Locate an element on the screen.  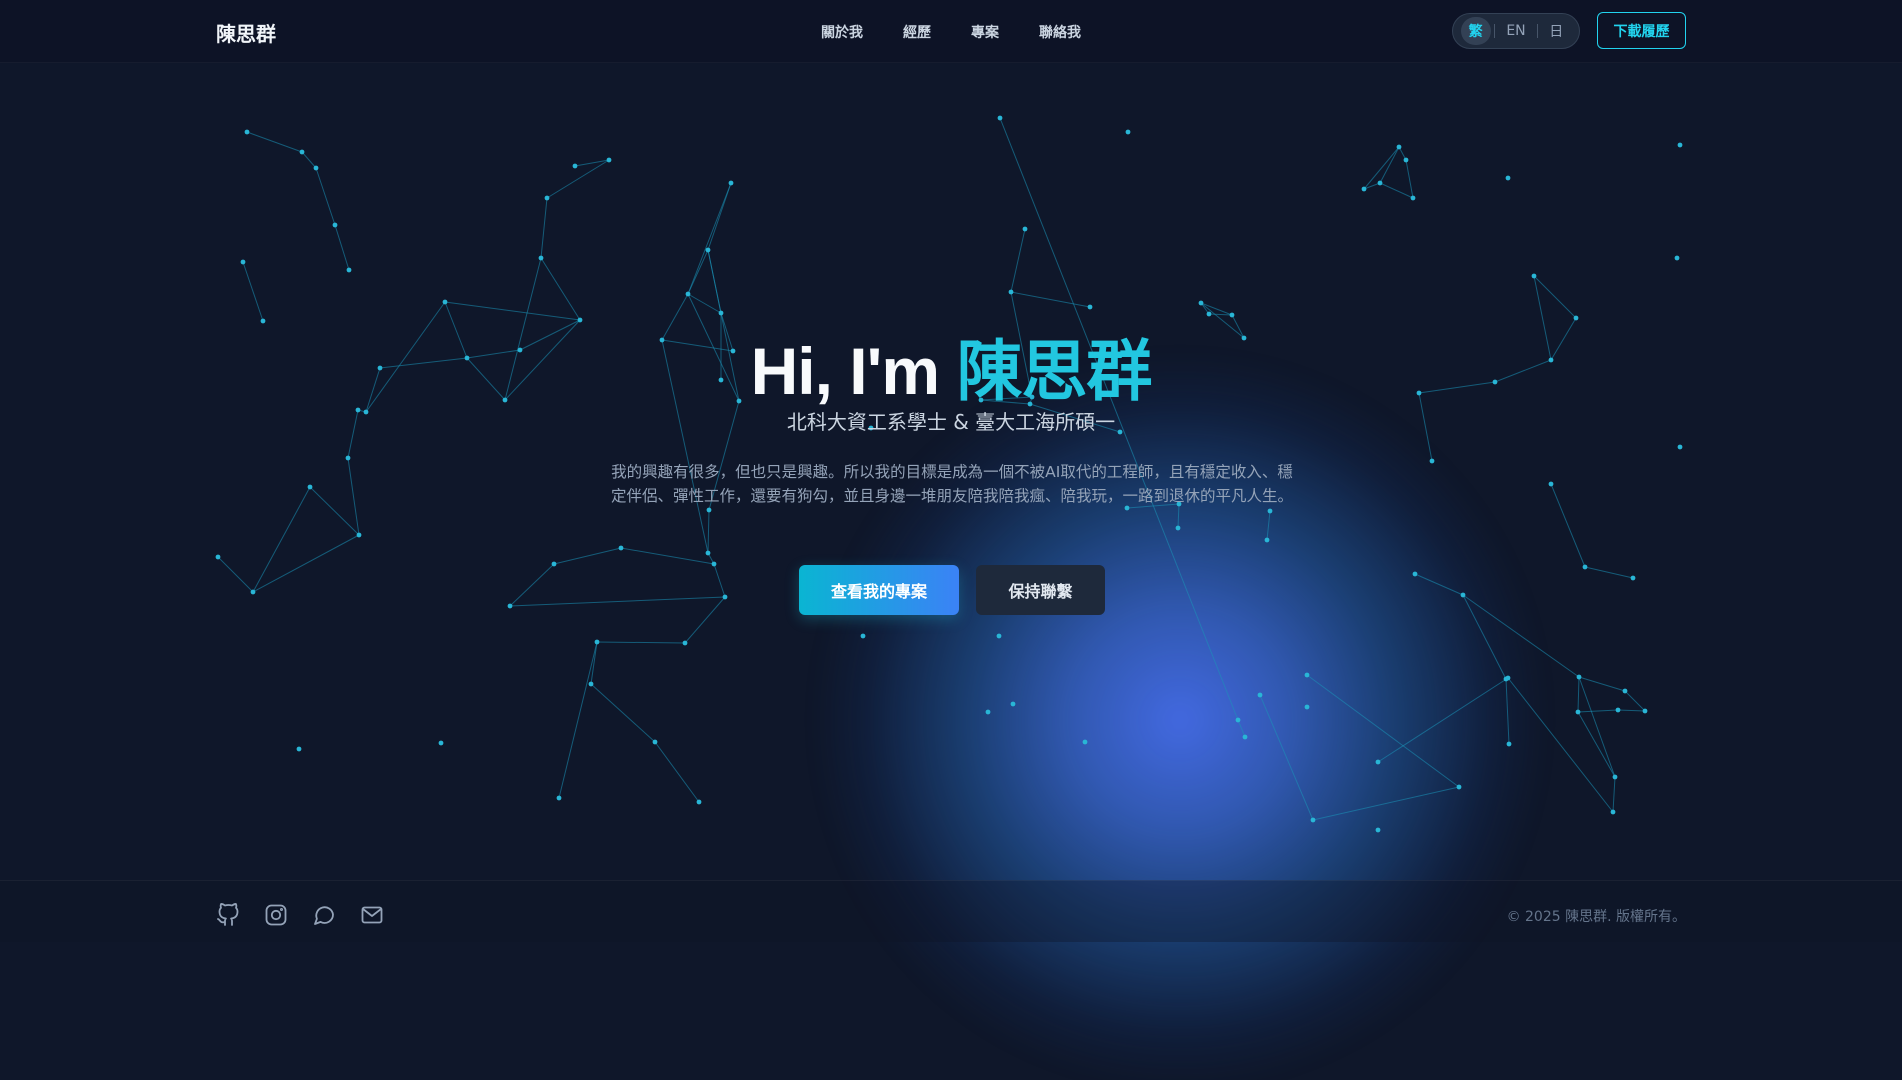
nav-item-projects: 專案 is located at coordinates (985, 32).